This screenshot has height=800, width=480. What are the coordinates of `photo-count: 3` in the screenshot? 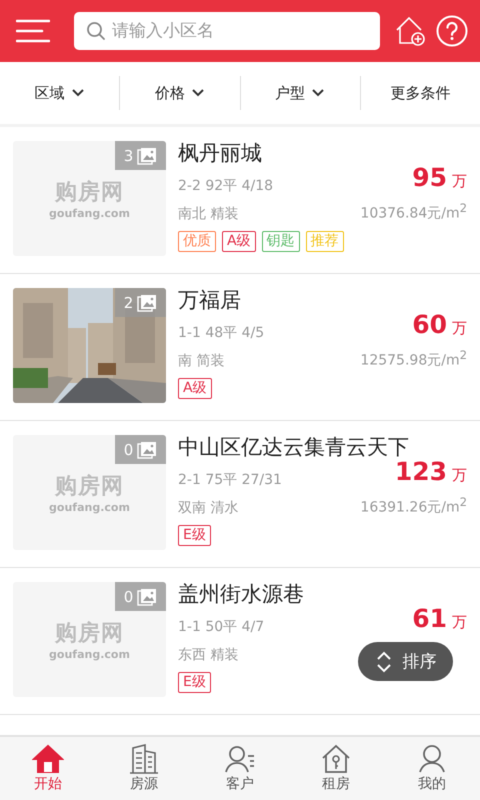 It's located at (129, 155).